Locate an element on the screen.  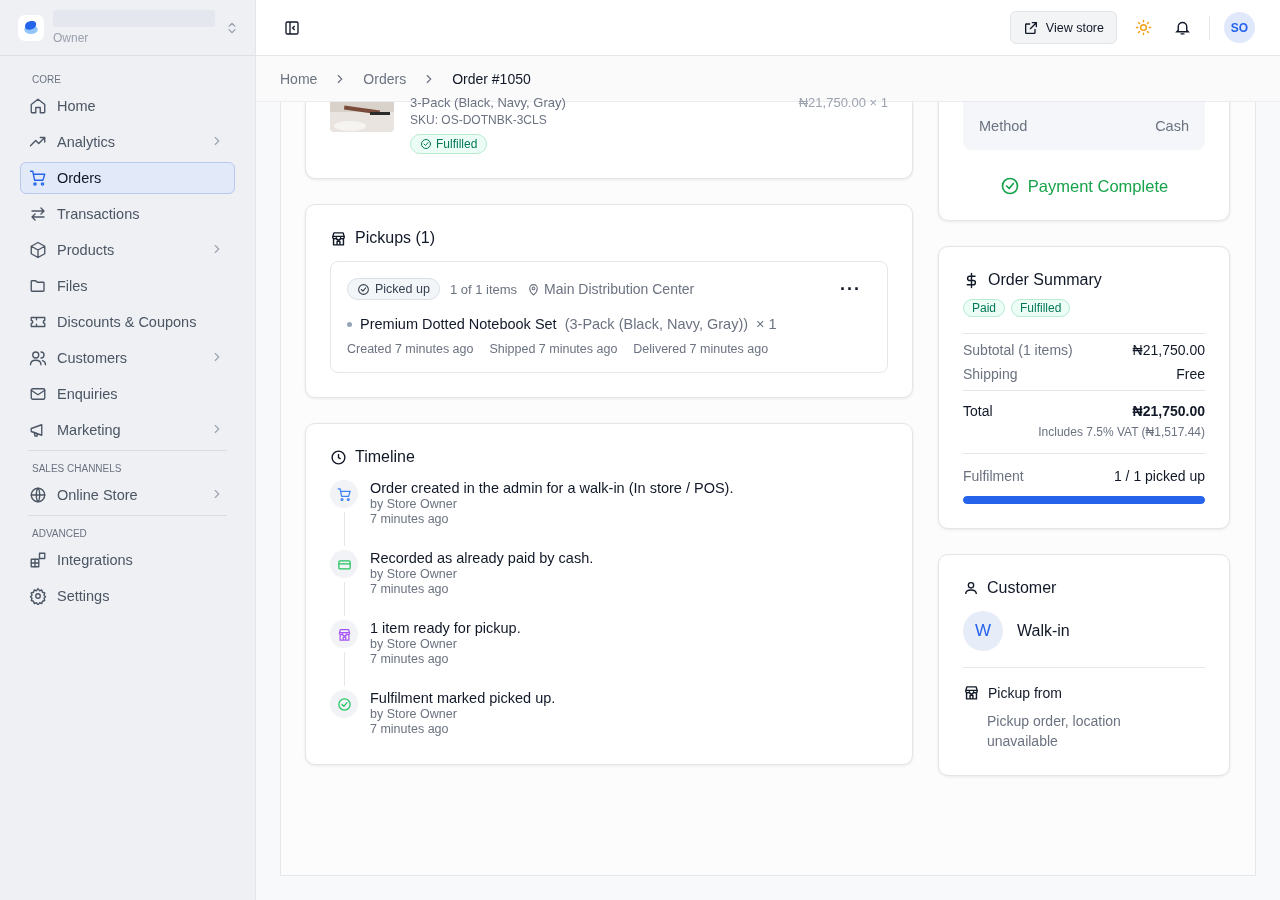
sidebar-item: Products is located at coordinates (127, 250).